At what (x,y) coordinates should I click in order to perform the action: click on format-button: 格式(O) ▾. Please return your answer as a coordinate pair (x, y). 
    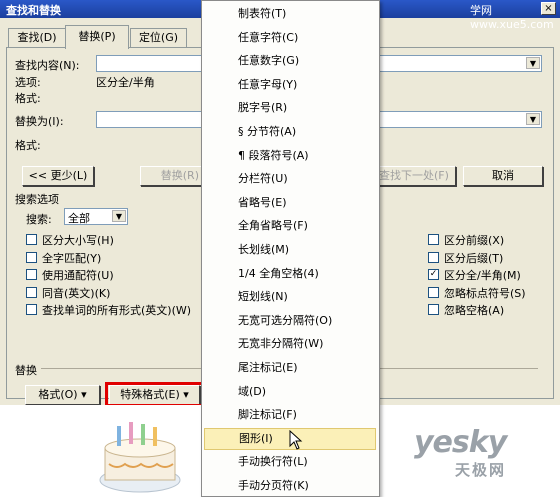
    Looking at the image, I should click on (62, 395).